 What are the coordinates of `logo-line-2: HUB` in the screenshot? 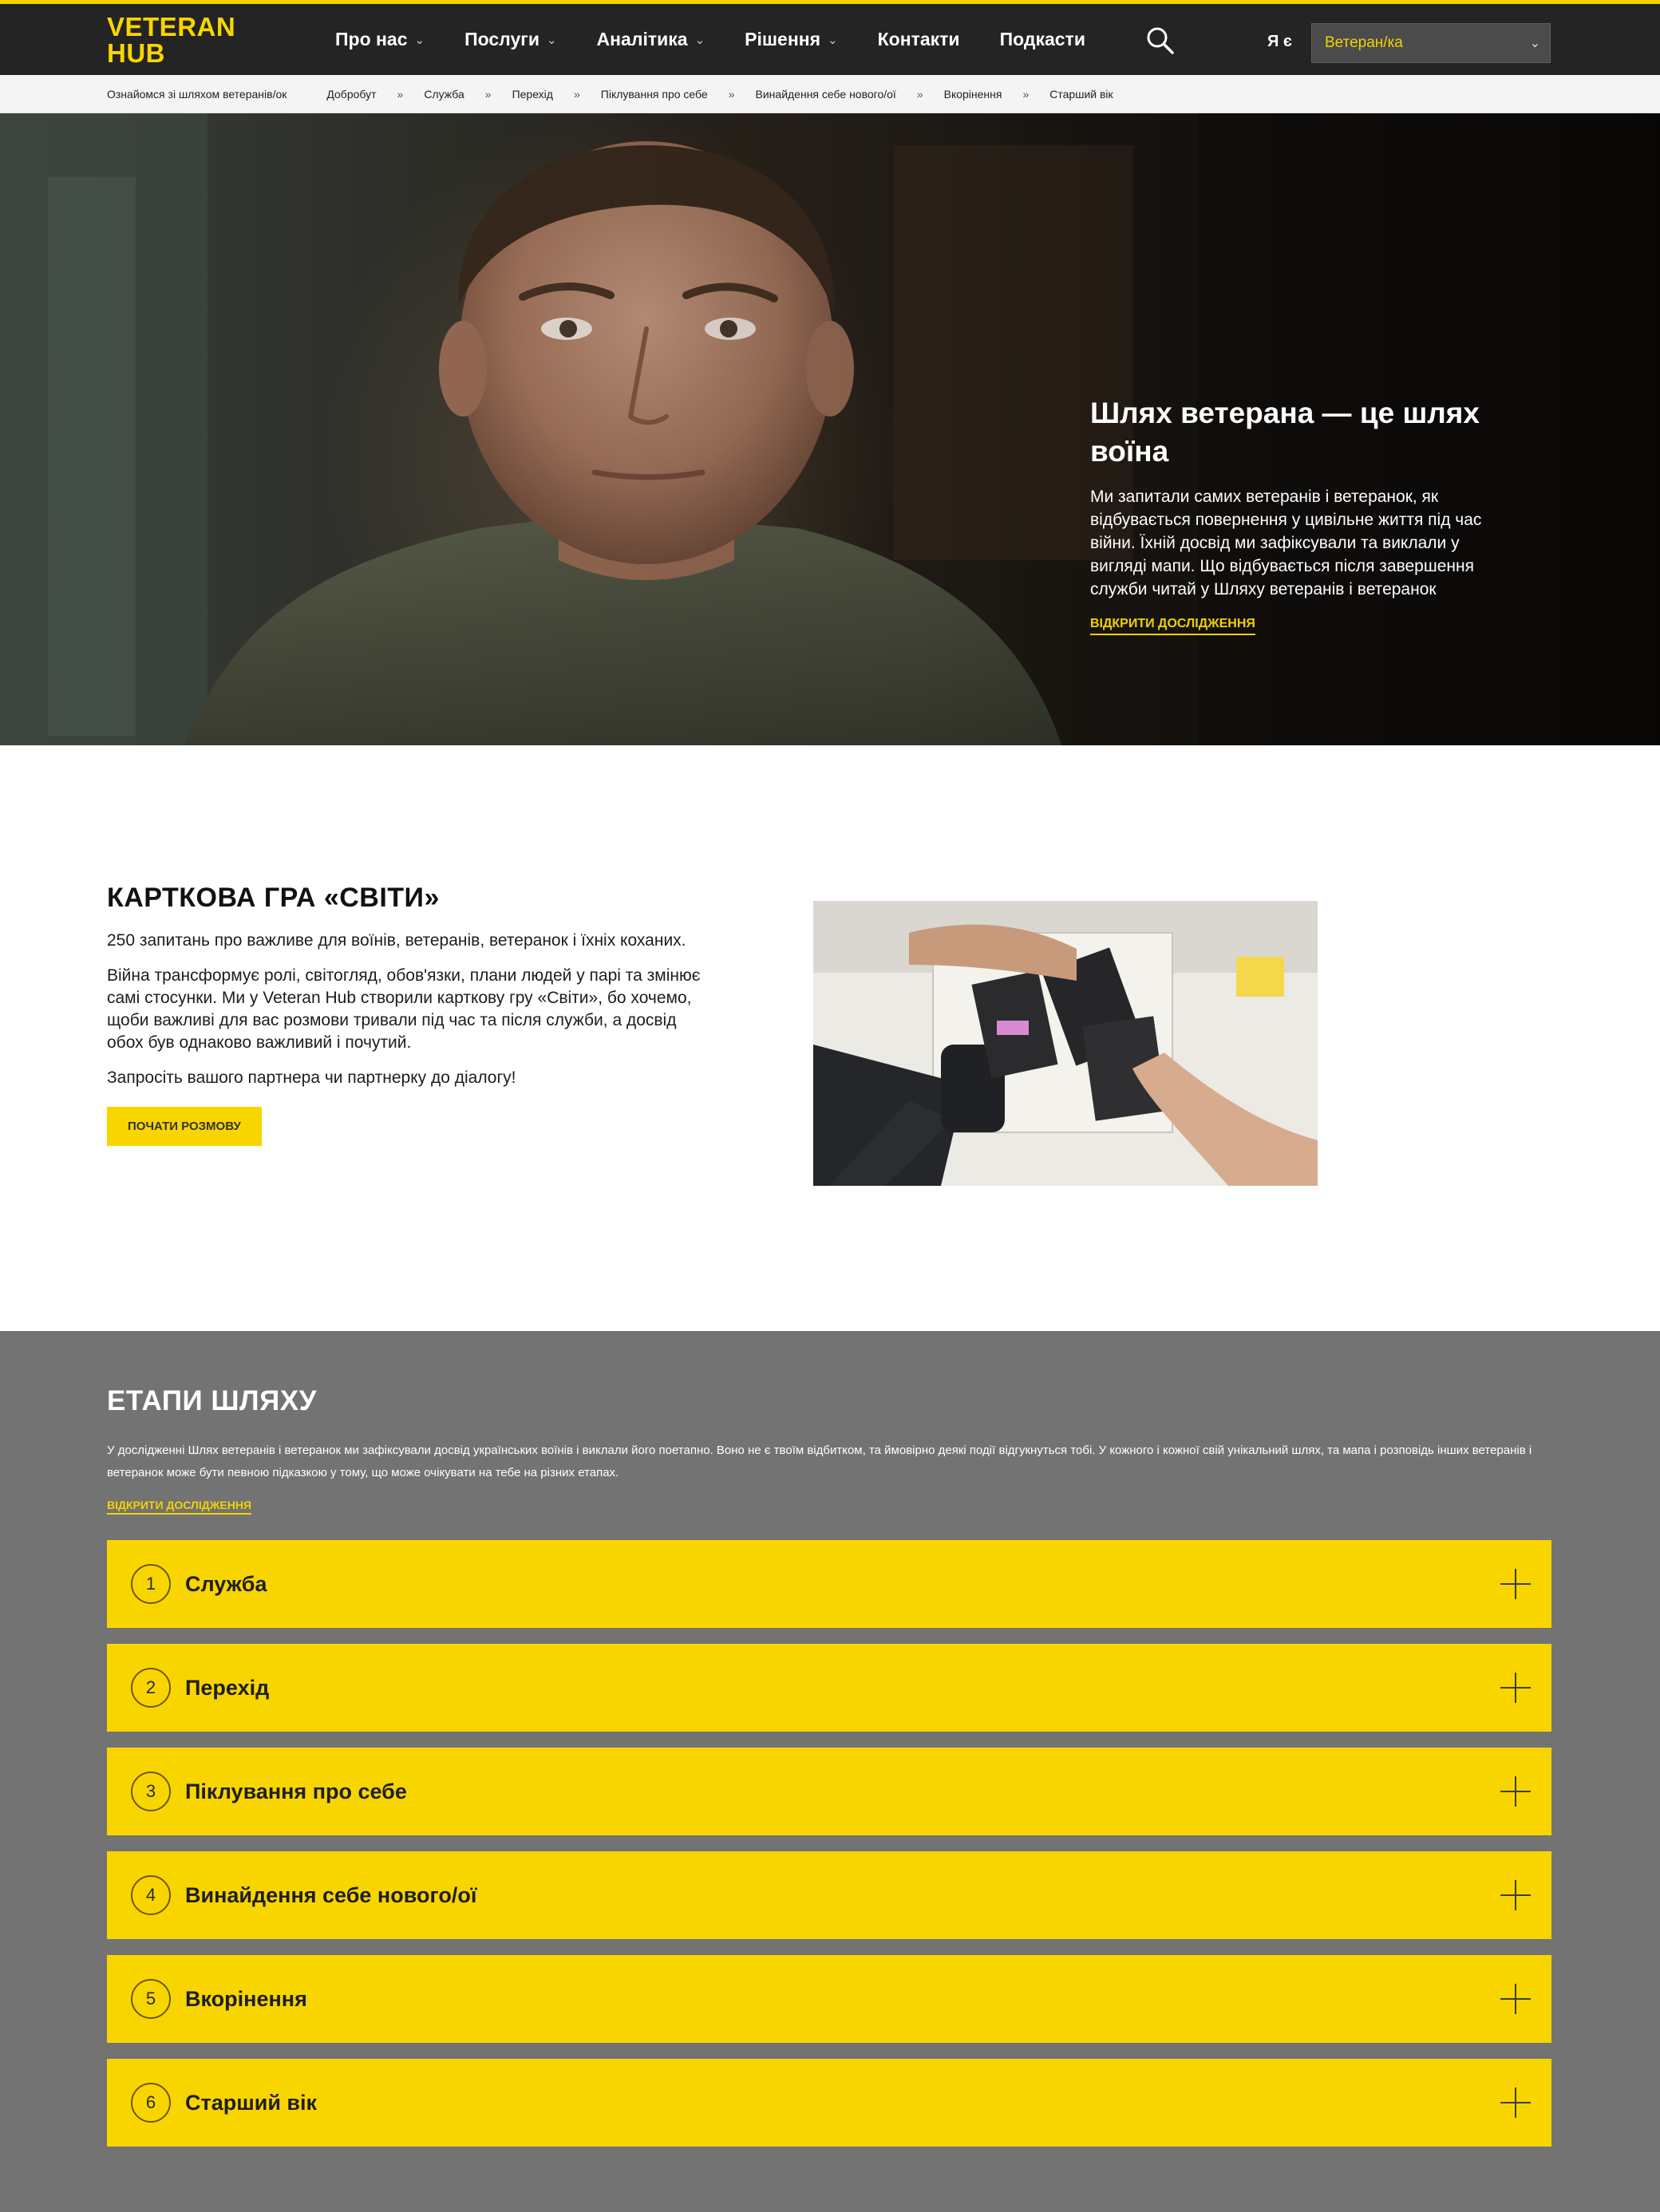 It's located at (136, 53).